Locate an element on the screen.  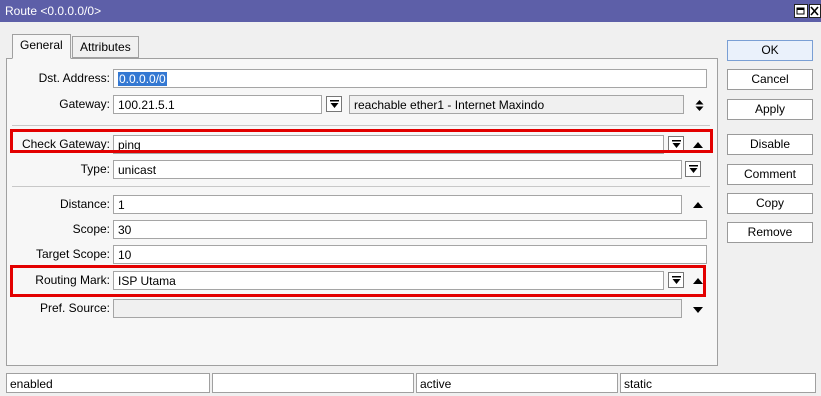
pref-source-label: Pref. Source: is located at coordinates (74, 308).